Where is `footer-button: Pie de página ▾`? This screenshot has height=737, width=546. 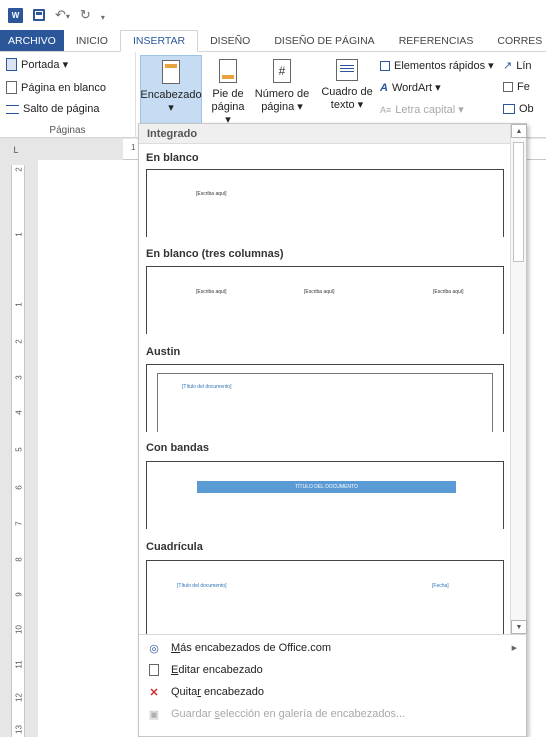
footer-button: Pie de página ▾ is located at coordinates (228, 91).